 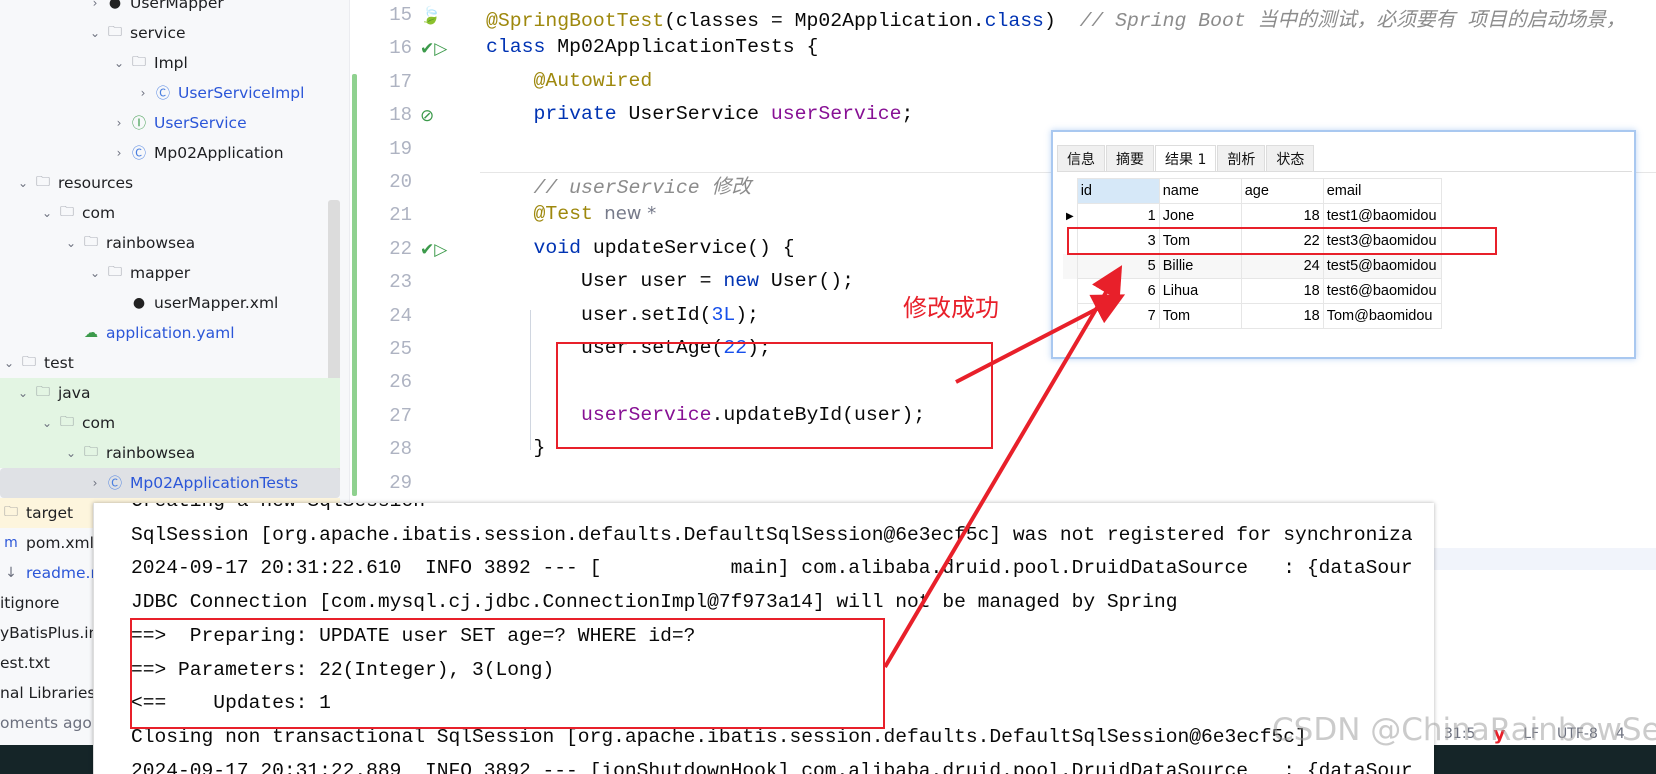 What do you see at coordinates (170, 303) in the screenshot?
I see `tree-item: ● userMapper.xml` at bounding box center [170, 303].